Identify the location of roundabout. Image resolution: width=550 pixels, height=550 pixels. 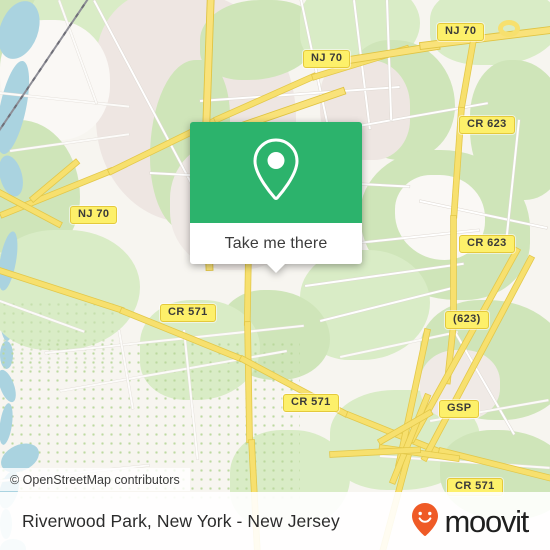
(509, 28).